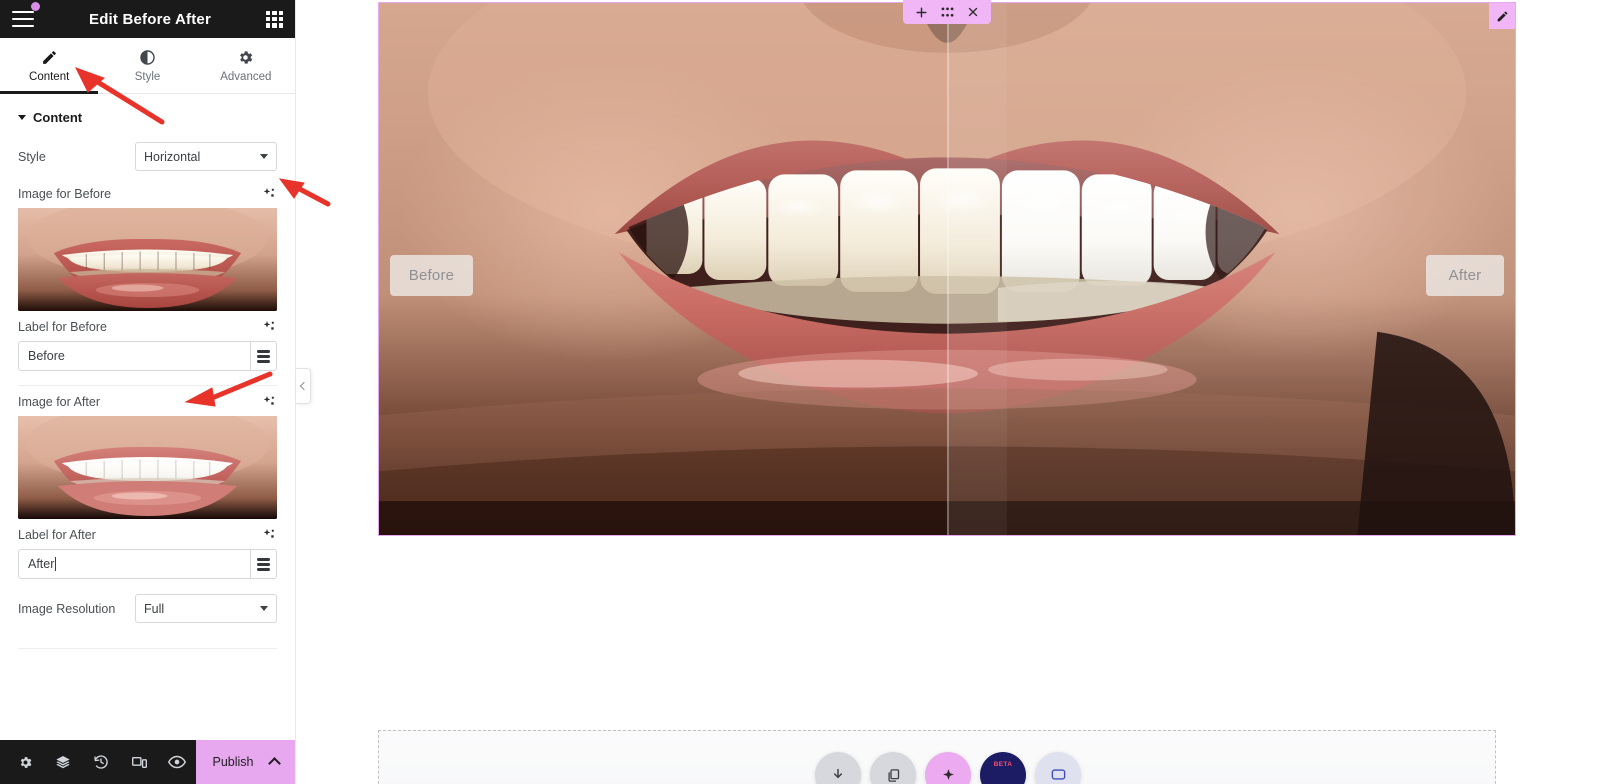 The height and width of the screenshot is (784, 1600). I want to click on pencil-edit-icon, so click(1502, 16).